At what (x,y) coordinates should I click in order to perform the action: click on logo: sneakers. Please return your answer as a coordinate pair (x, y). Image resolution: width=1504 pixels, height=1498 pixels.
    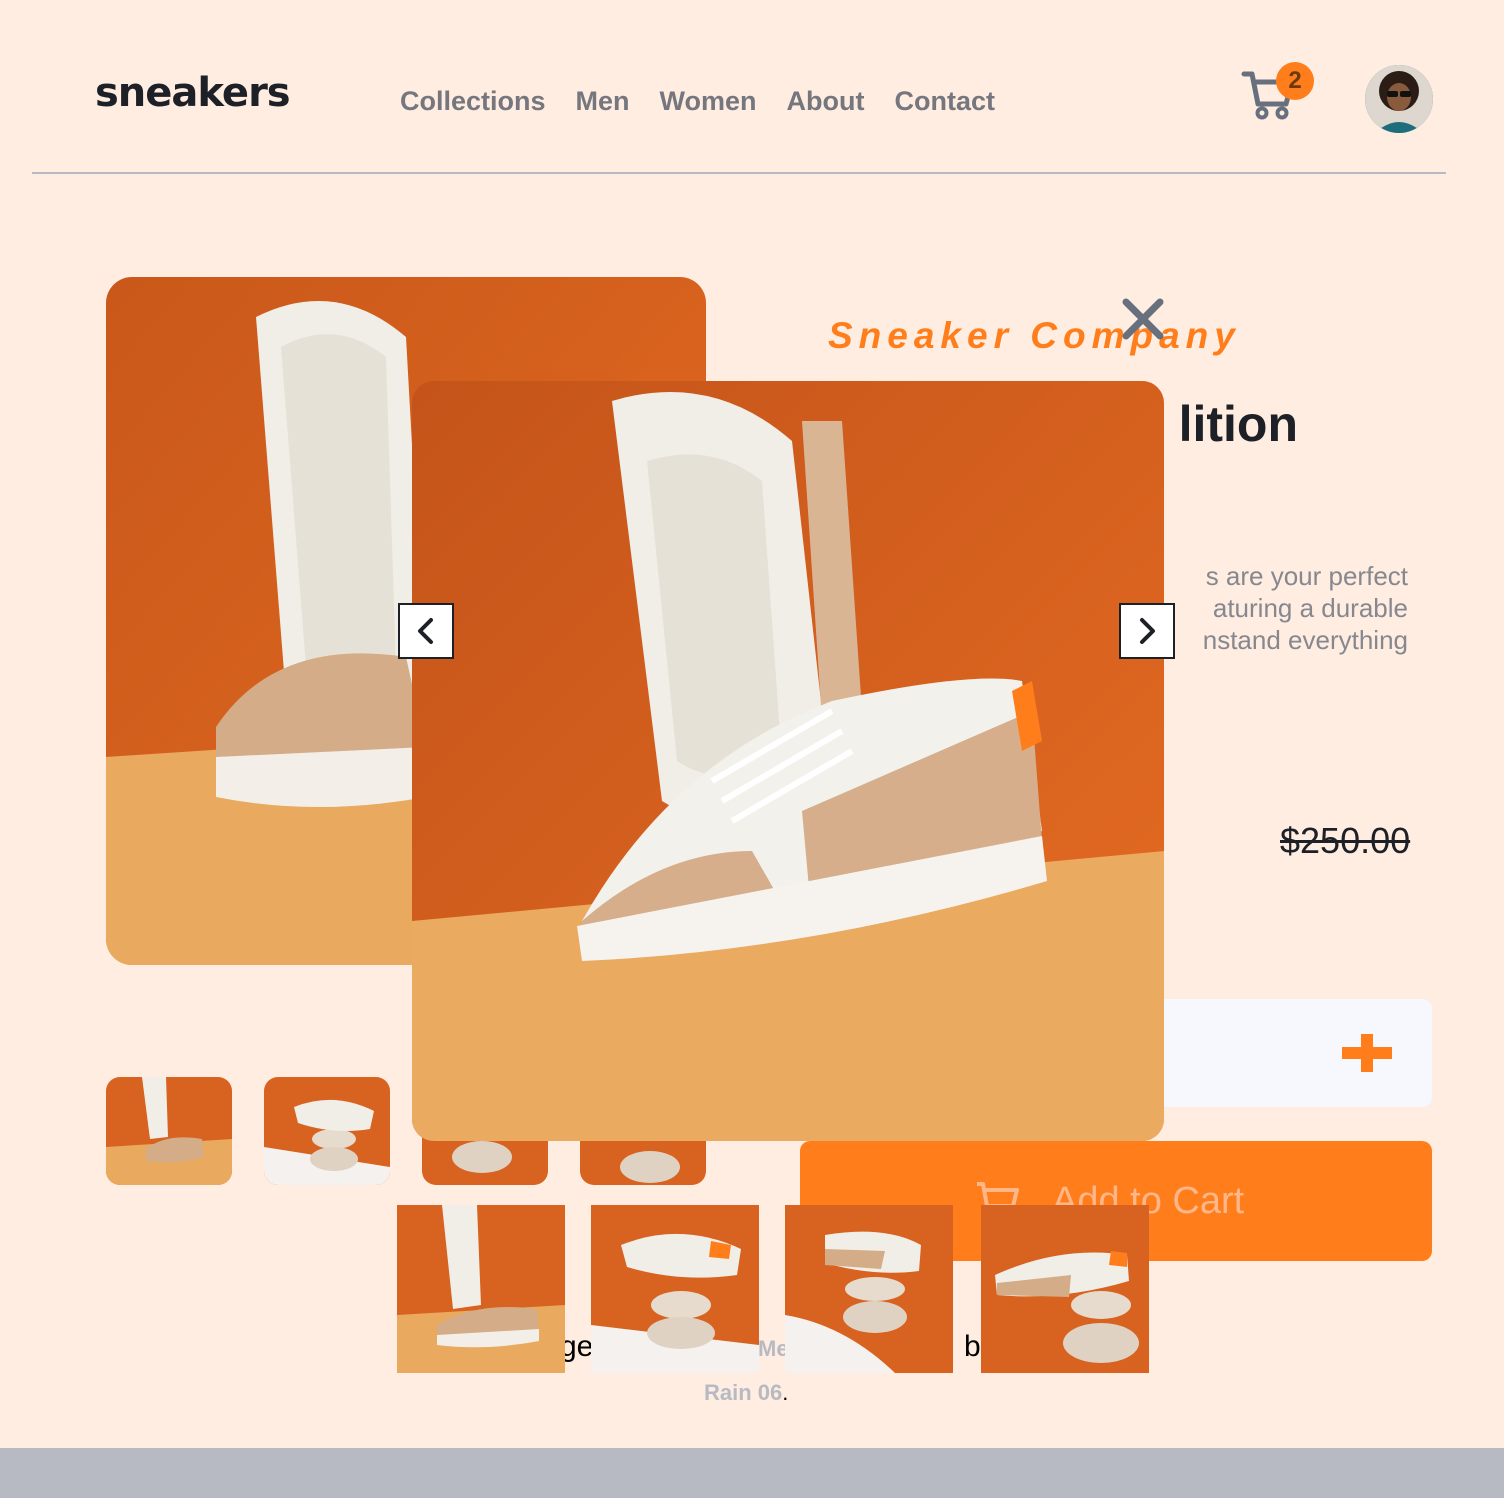
    Looking at the image, I should click on (193, 93).